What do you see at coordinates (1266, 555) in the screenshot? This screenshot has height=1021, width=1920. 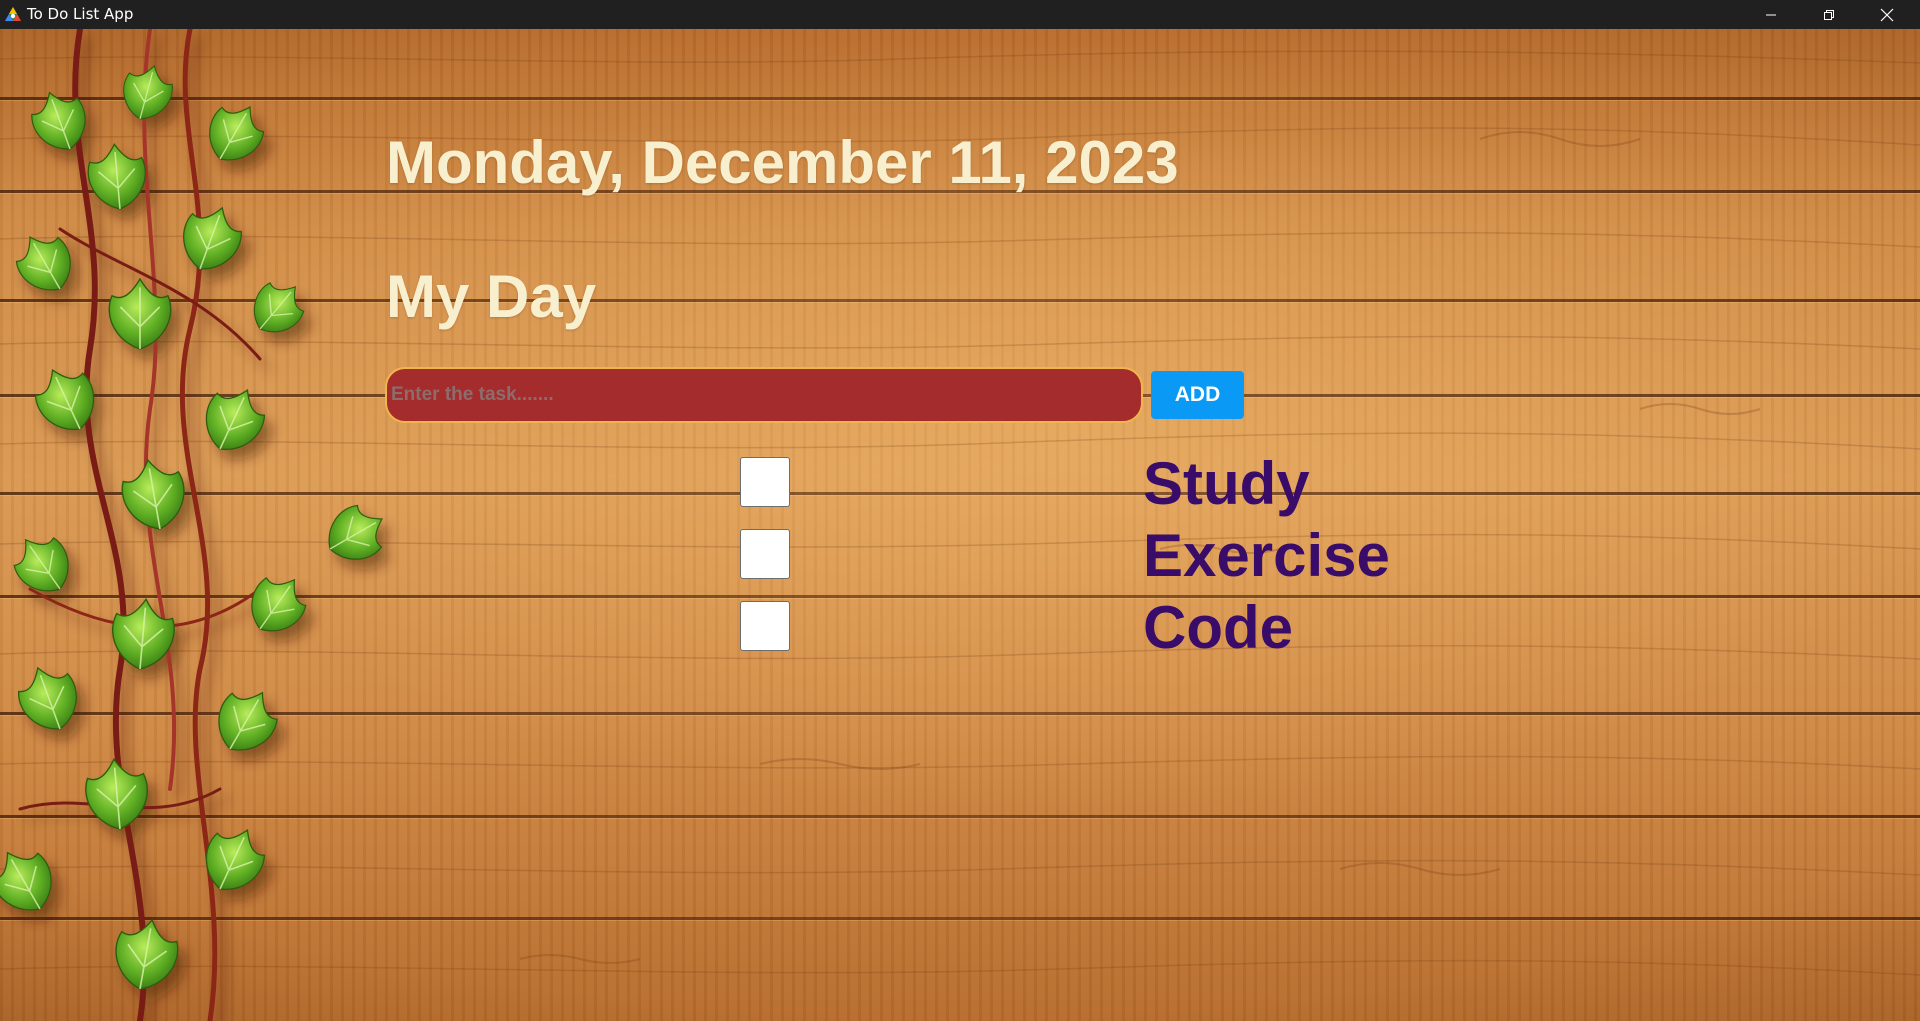 I see `task-label: Exercise` at bounding box center [1266, 555].